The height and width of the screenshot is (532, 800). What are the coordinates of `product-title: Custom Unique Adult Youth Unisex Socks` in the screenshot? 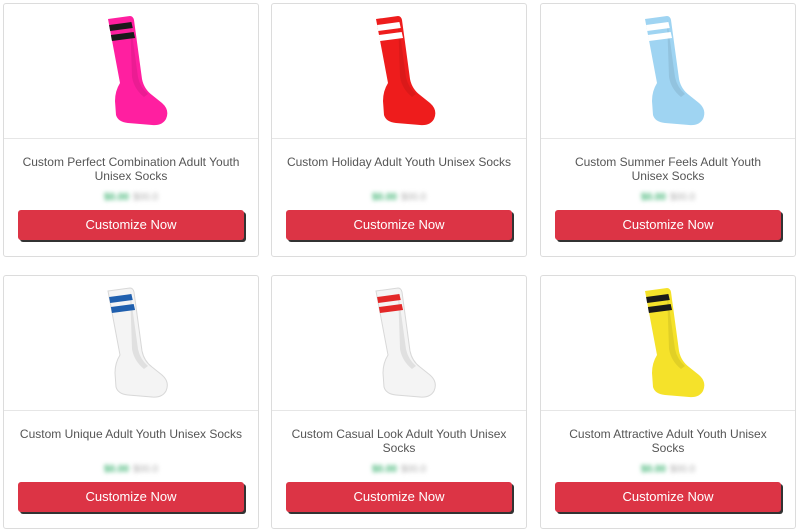 It's located at (131, 441).